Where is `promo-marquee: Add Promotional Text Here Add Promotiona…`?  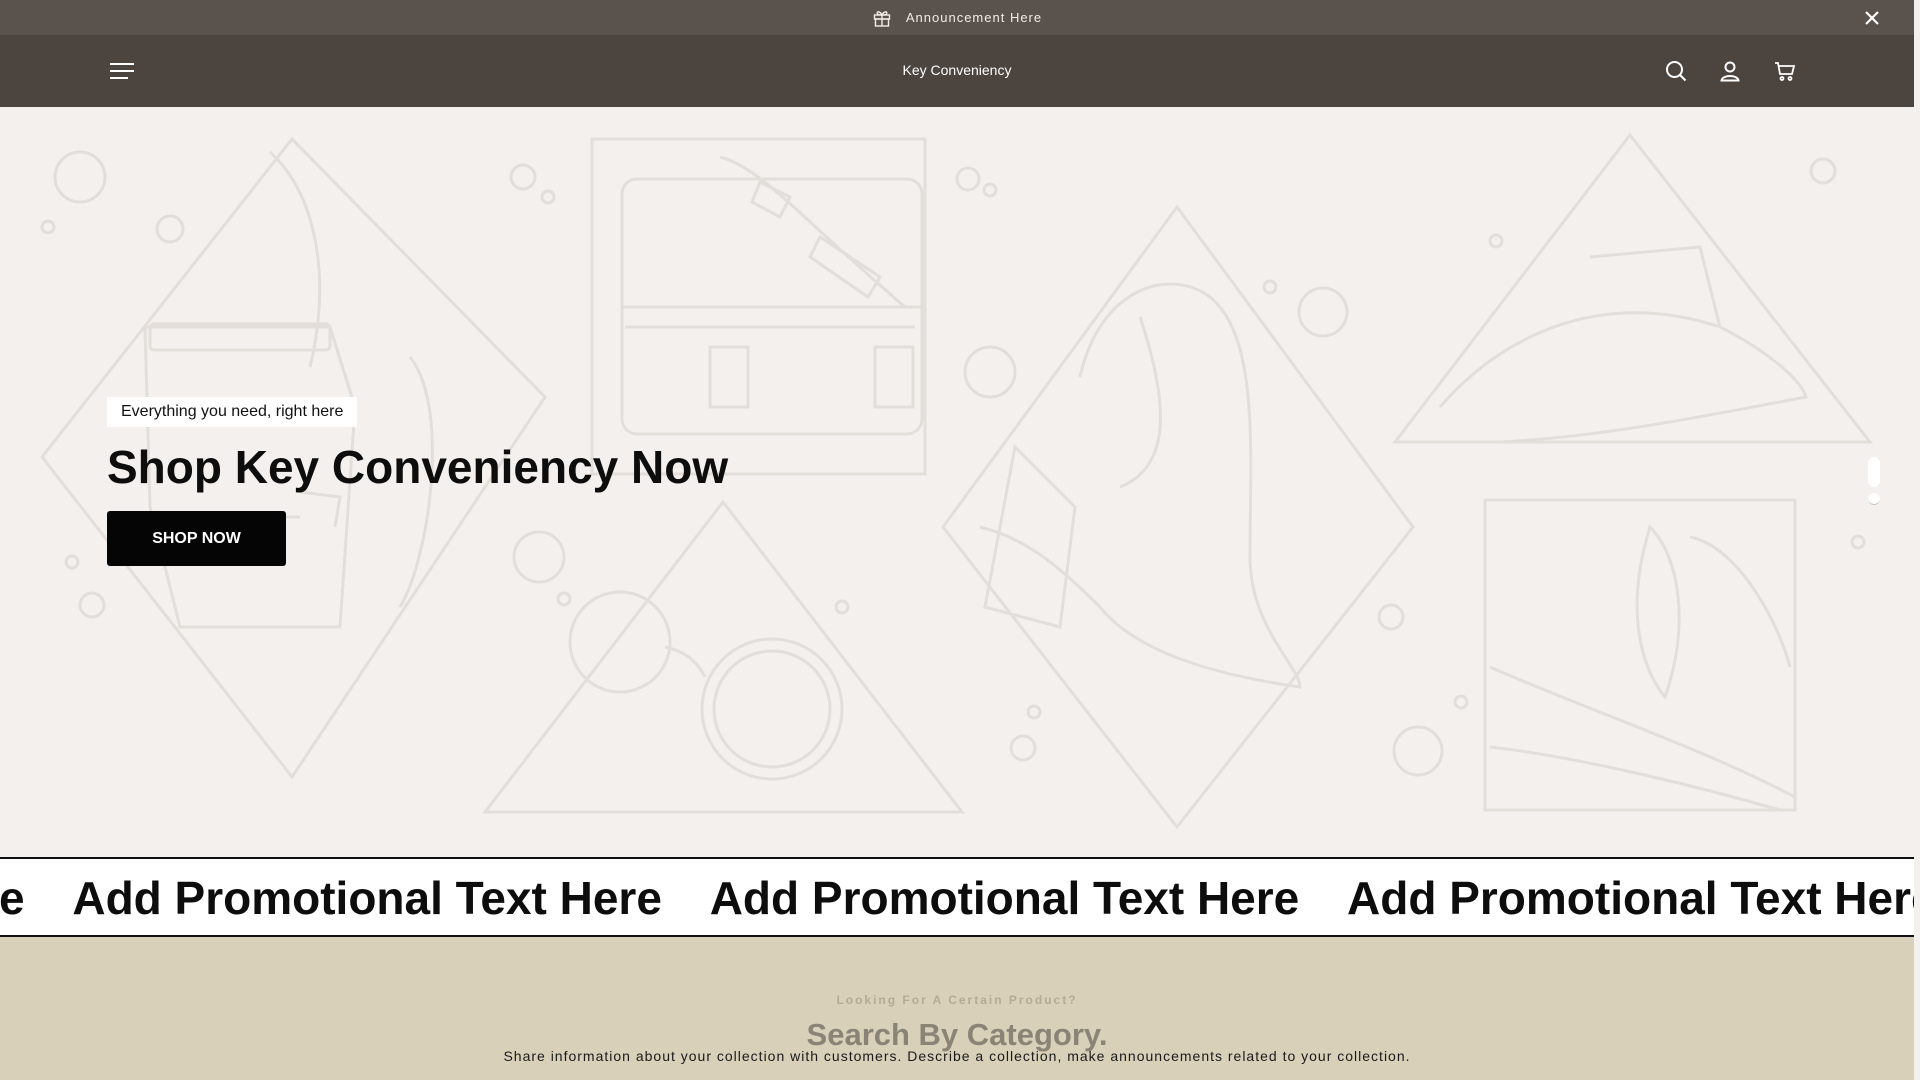 promo-marquee: Add Promotional Text Here Add Promotiona… is located at coordinates (957, 897).